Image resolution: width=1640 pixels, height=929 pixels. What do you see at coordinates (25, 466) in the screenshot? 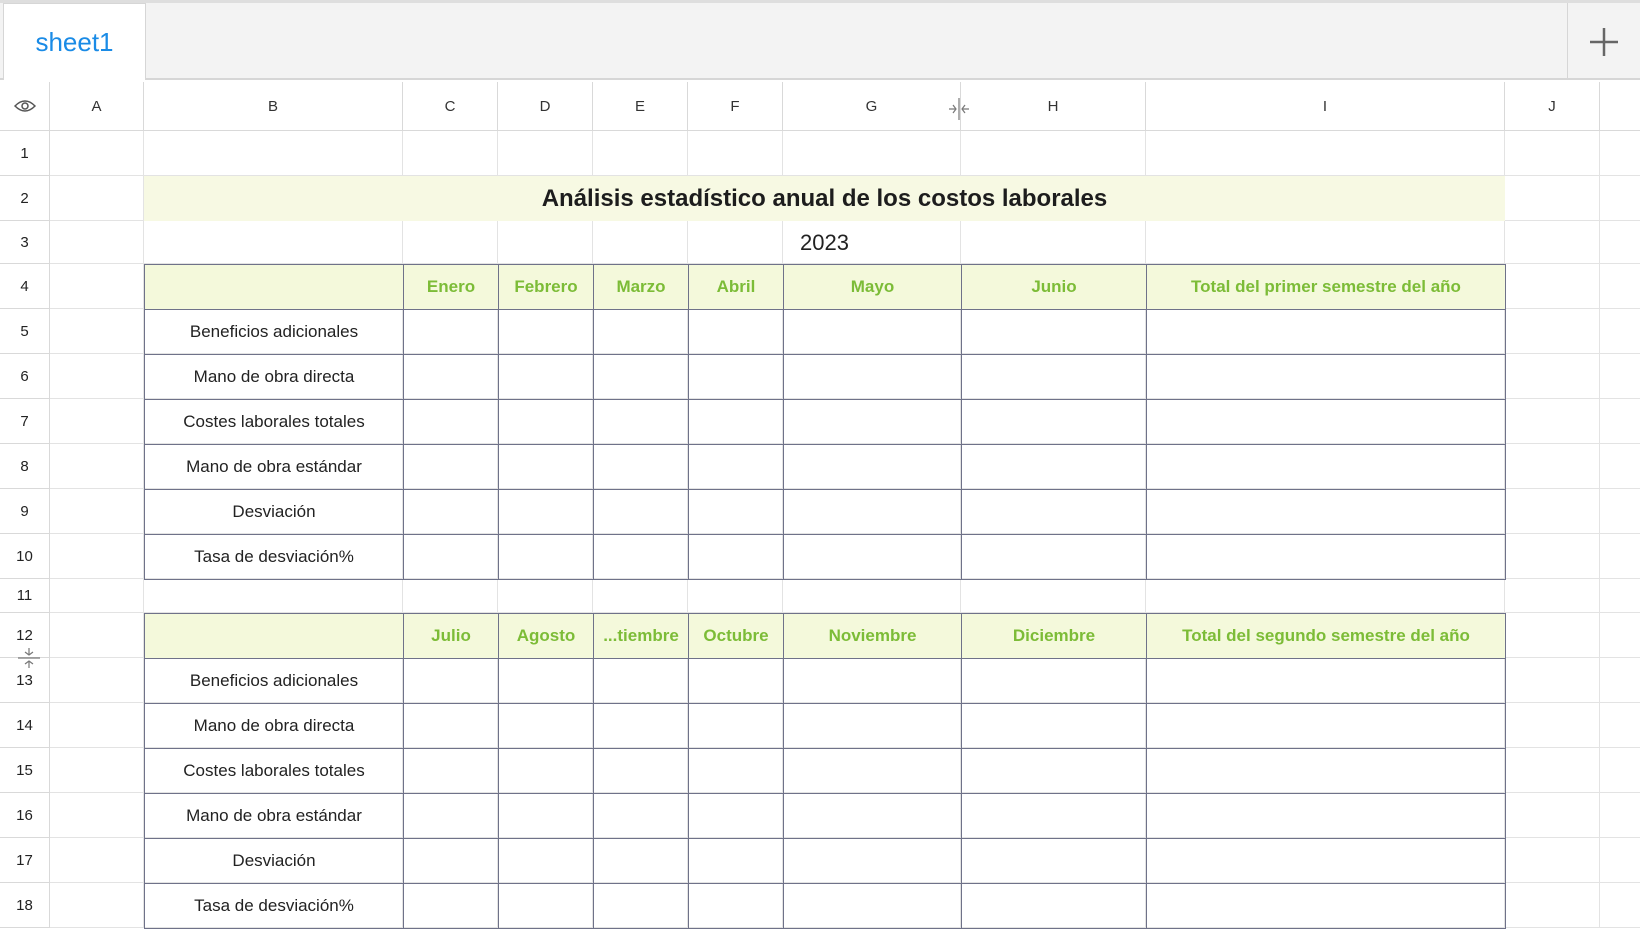
I see `row-header-8: 8` at bounding box center [25, 466].